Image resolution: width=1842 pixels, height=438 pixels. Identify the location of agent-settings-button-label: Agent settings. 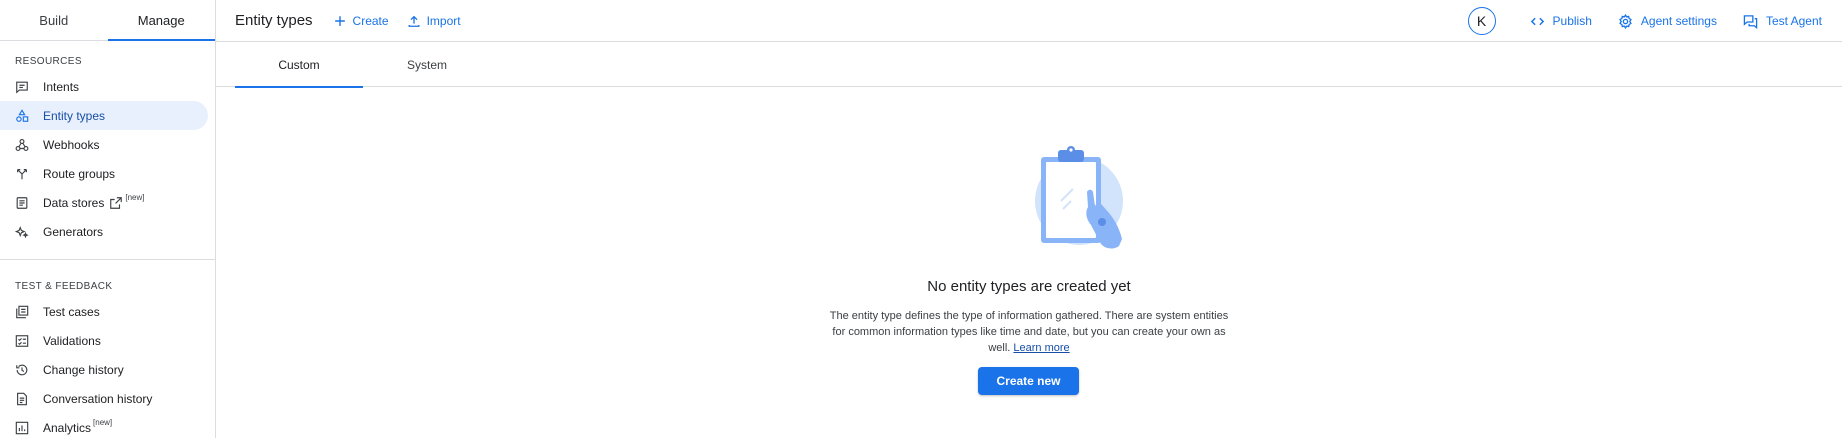
(1678, 21).